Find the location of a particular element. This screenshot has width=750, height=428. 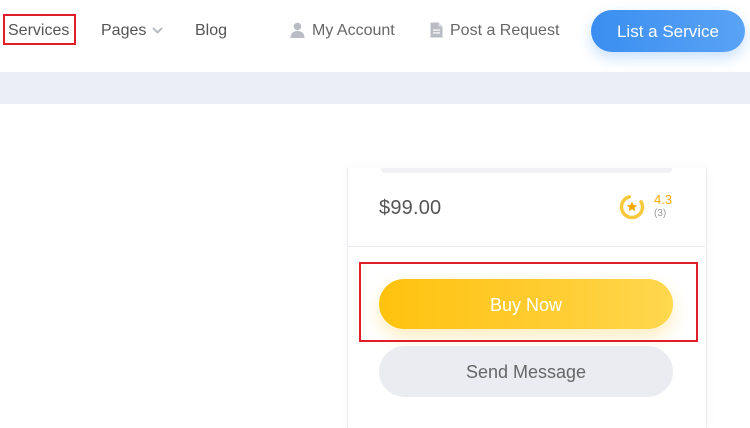

rating-value: 4.3 is located at coordinates (663, 199).